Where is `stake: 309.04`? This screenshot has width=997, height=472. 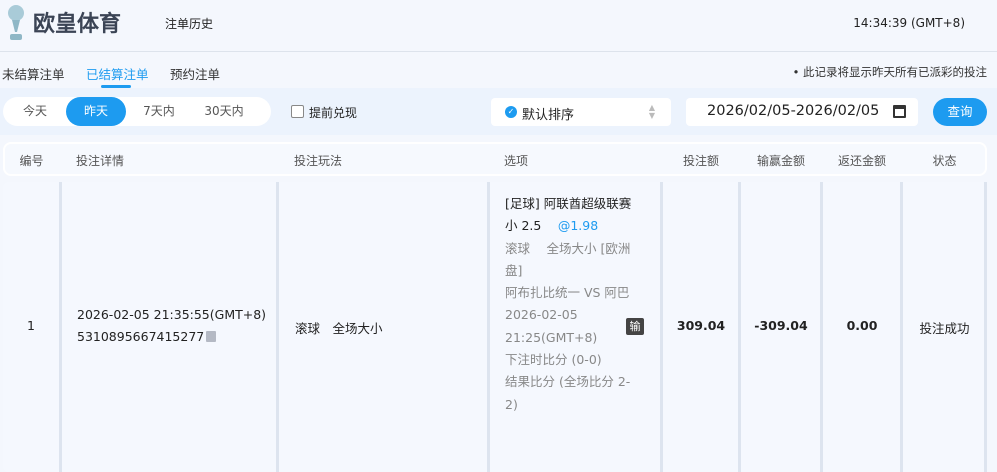 stake: 309.04 is located at coordinates (701, 325).